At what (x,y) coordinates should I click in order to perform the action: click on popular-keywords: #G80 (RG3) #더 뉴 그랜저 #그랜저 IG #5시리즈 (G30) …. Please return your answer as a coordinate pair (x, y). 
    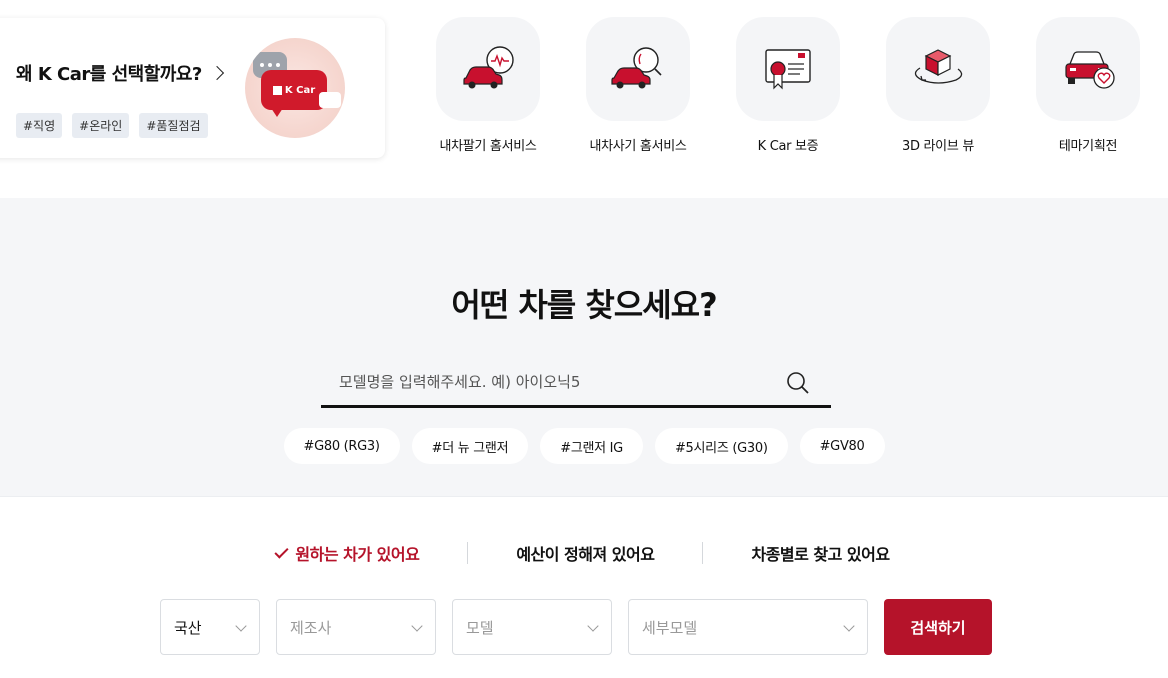
    Looking at the image, I should click on (584, 446).